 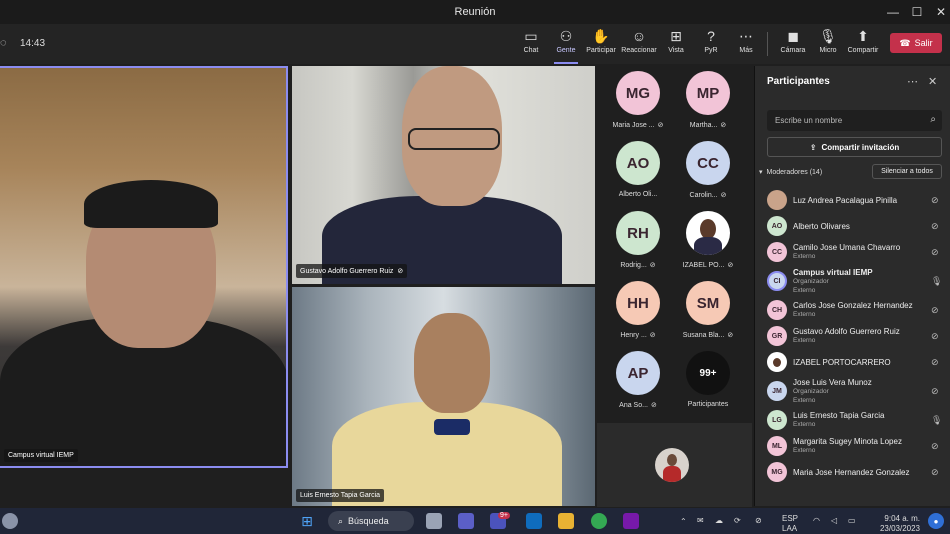 What do you see at coordinates (907, 171) in the screenshot?
I see `mute-all-button: Silenciar a todos` at bounding box center [907, 171].